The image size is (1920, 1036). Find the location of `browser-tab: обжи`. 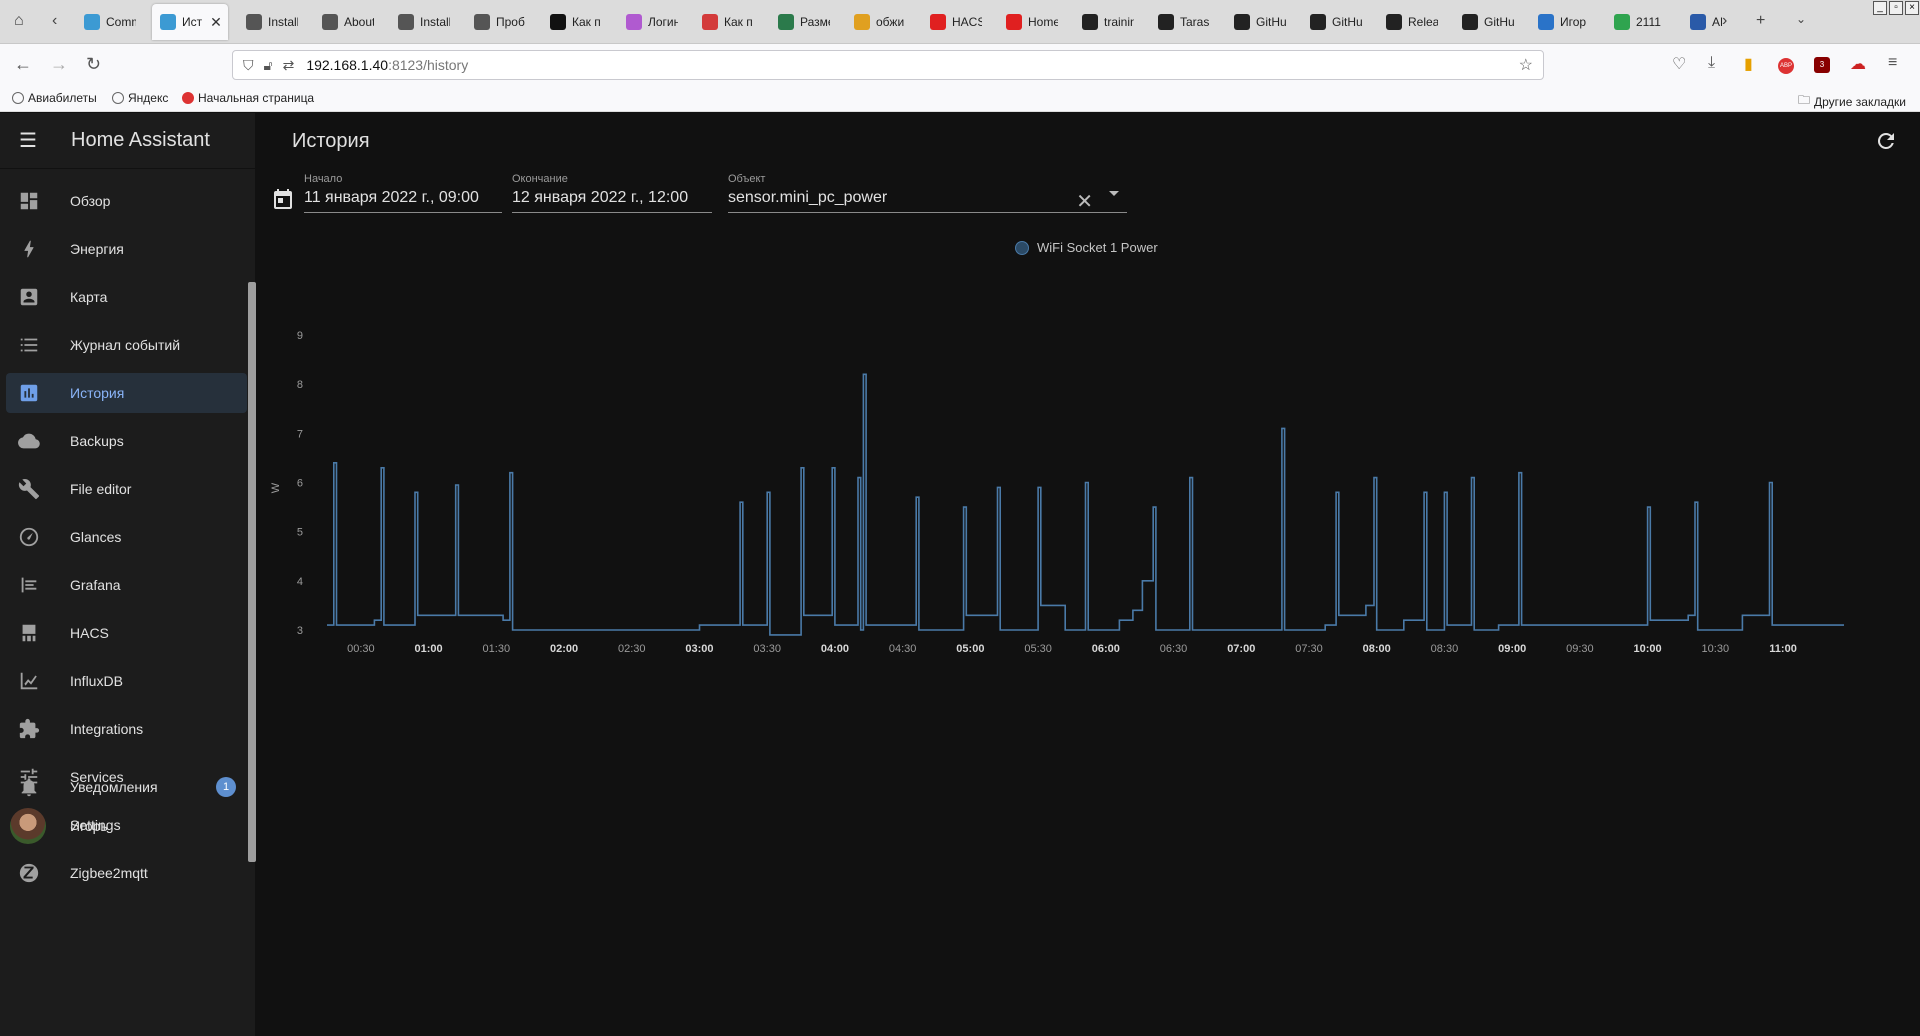

browser-tab: обжи is located at coordinates (876, 22).